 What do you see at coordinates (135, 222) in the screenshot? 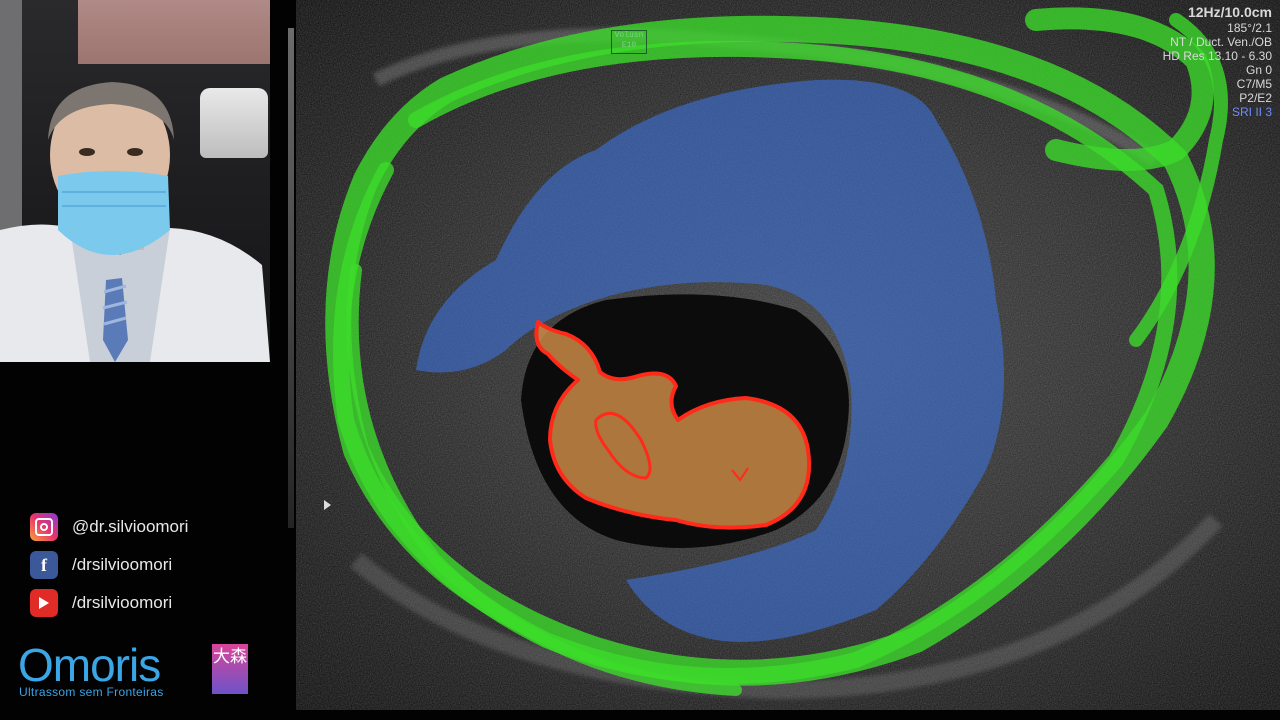
I see `doctor-figure` at bounding box center [135, 222].